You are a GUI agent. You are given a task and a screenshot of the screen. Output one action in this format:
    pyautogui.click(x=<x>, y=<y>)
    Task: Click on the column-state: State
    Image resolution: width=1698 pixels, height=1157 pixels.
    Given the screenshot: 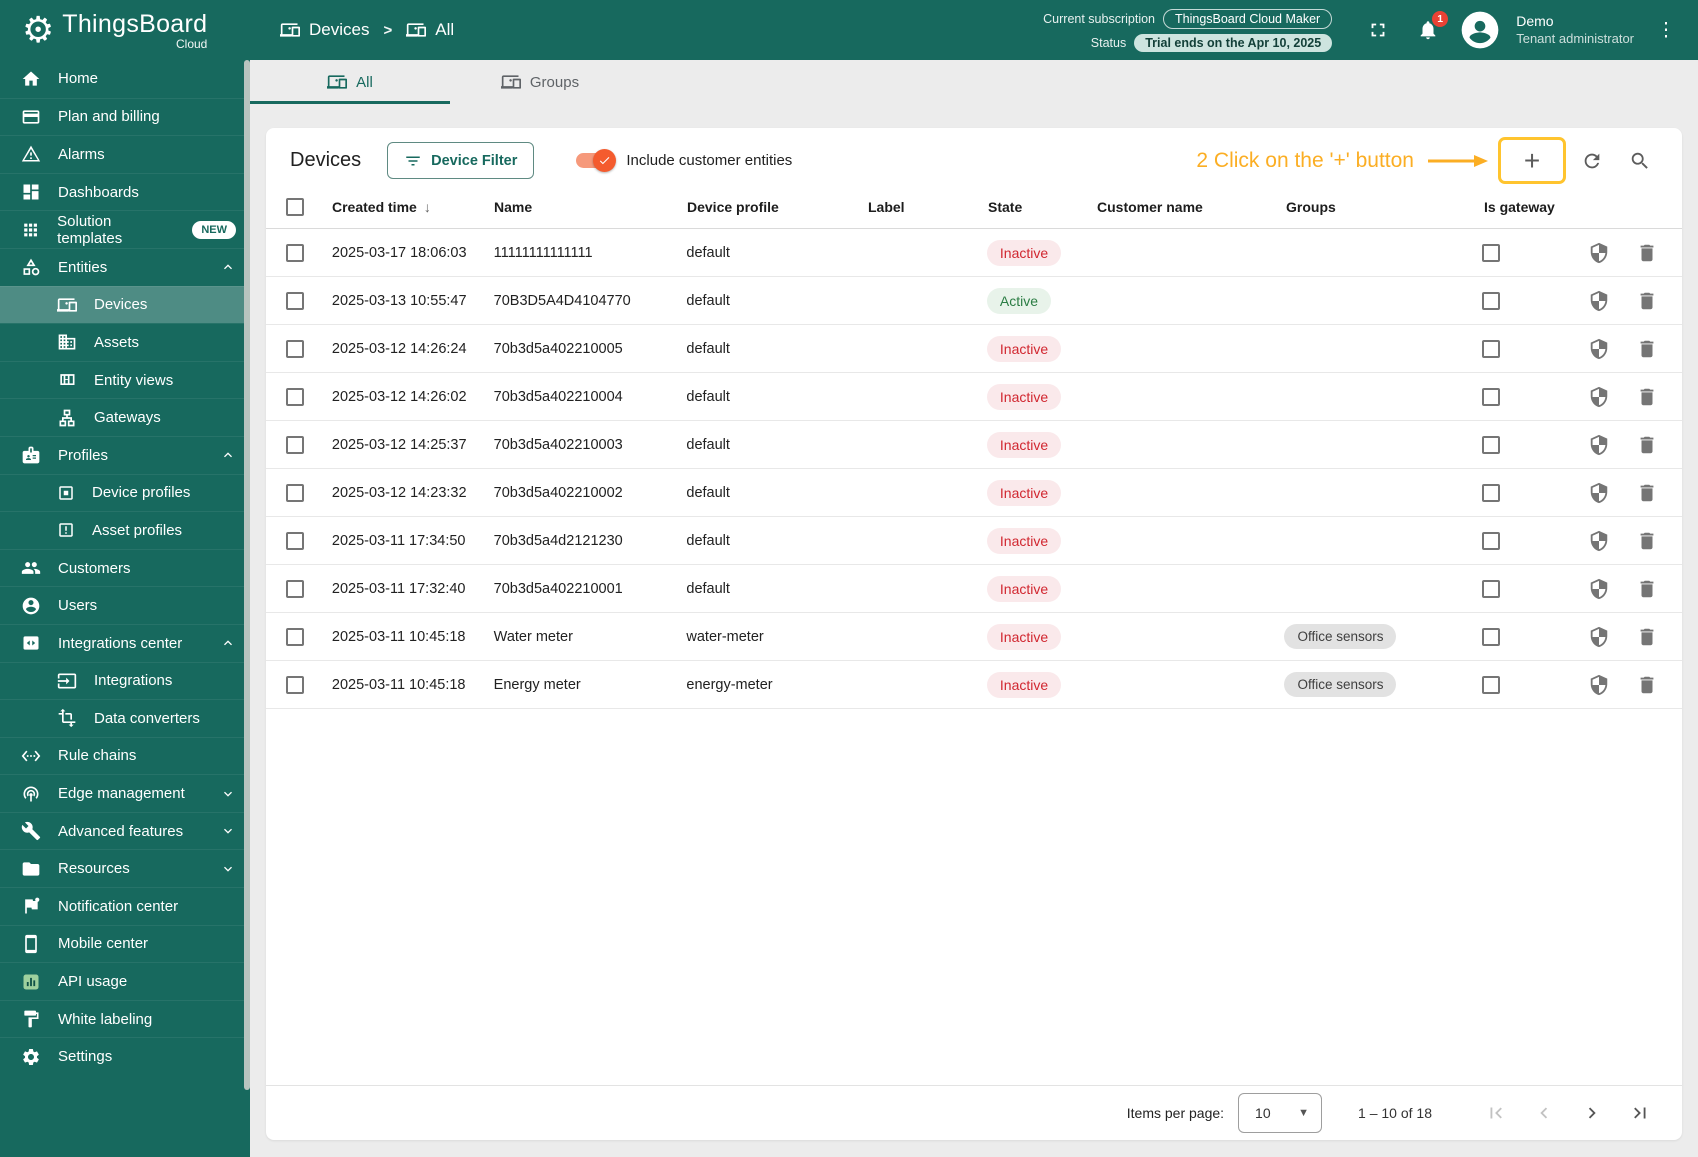 What is the action you would take?
    pyautogui.click(x=1042, y=207)
    